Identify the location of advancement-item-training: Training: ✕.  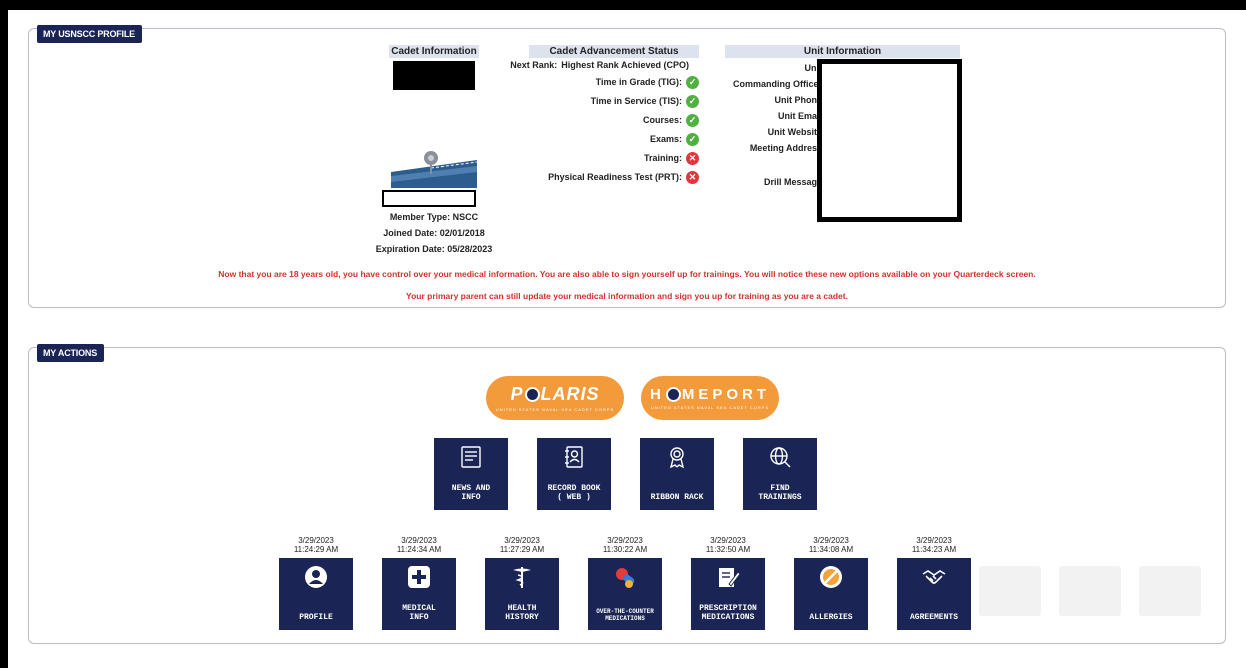
(671, 158).